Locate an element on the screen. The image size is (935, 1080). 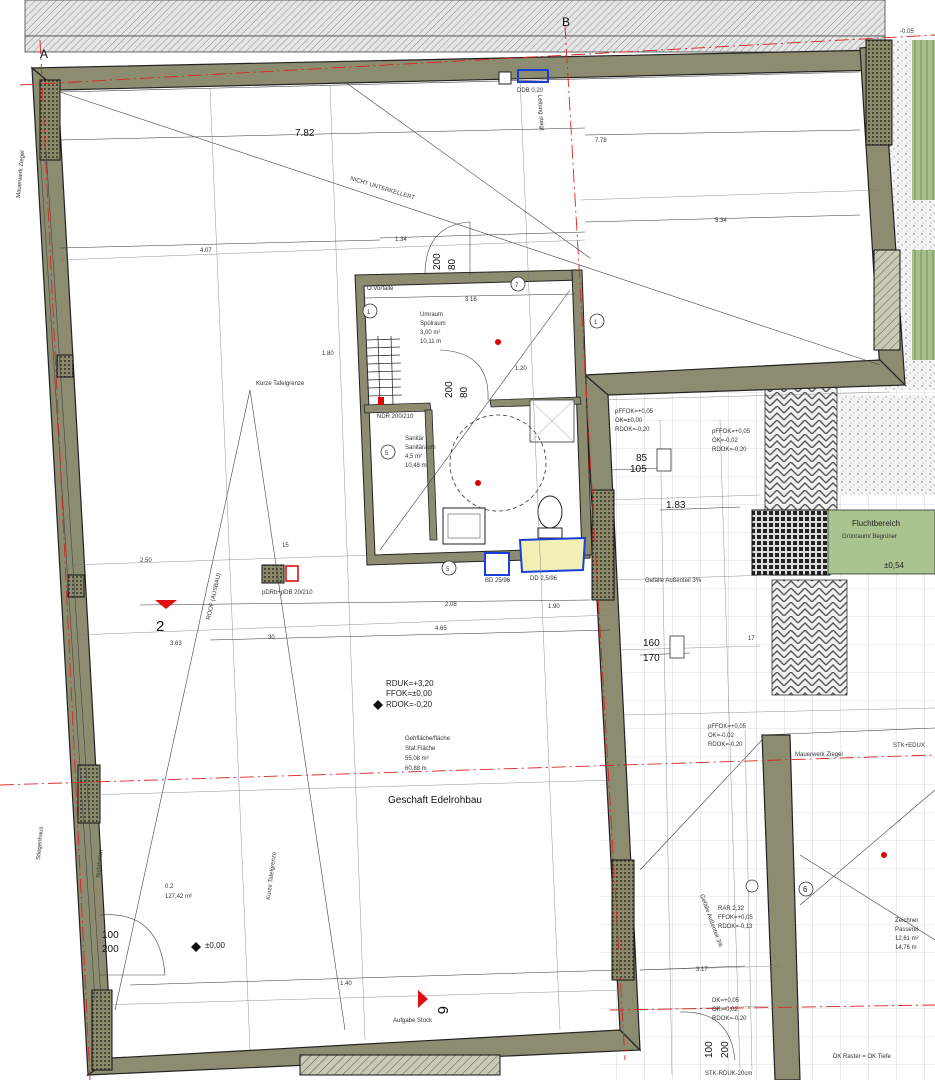
room6-name: Zeichner is located at coordinates (906, 921).